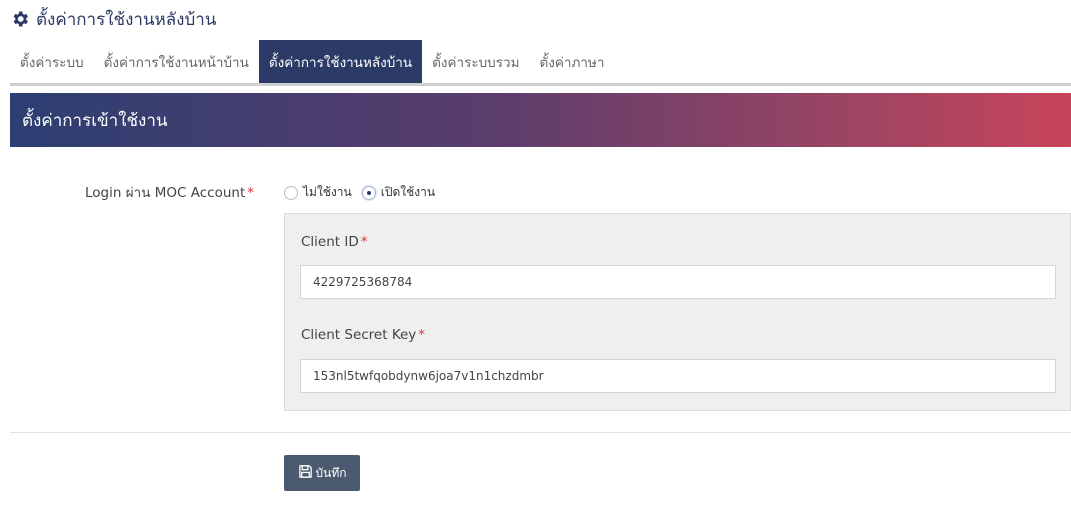  Describe the element at coordinates (540, 120) in the screenshot. I see `section-header: ตั้งค่าการเข้าใช้งาน` at that location.